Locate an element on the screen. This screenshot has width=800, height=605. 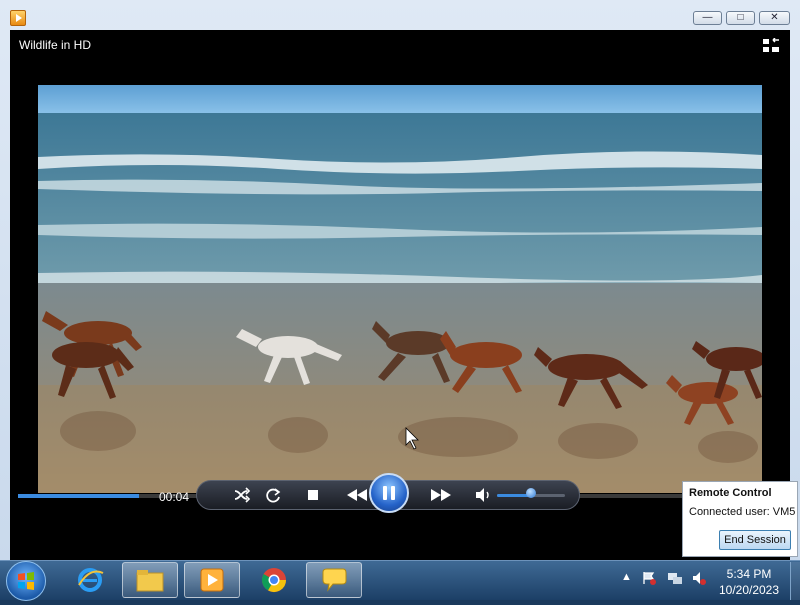
start-button is located at coordinates (26, 581).